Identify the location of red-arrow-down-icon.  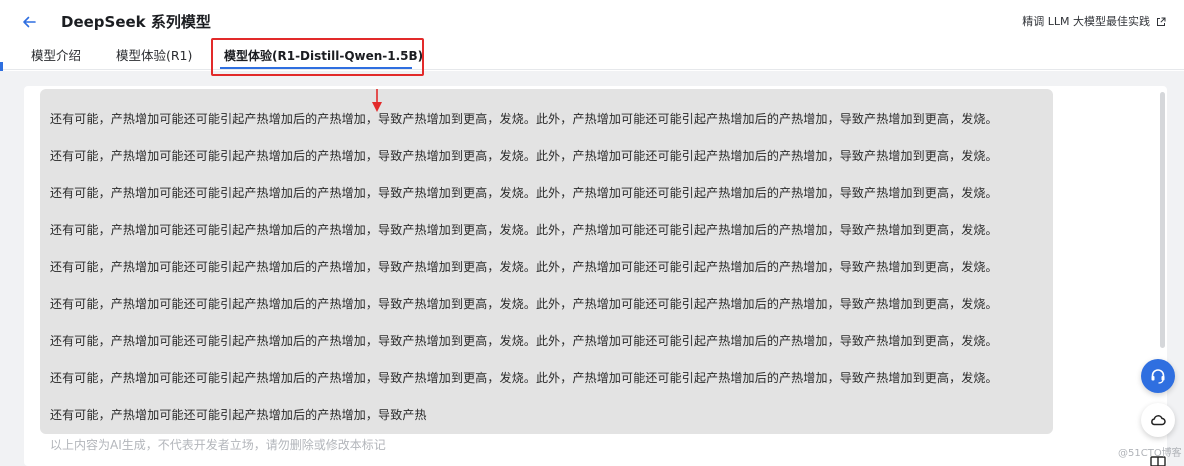
(377, 100).